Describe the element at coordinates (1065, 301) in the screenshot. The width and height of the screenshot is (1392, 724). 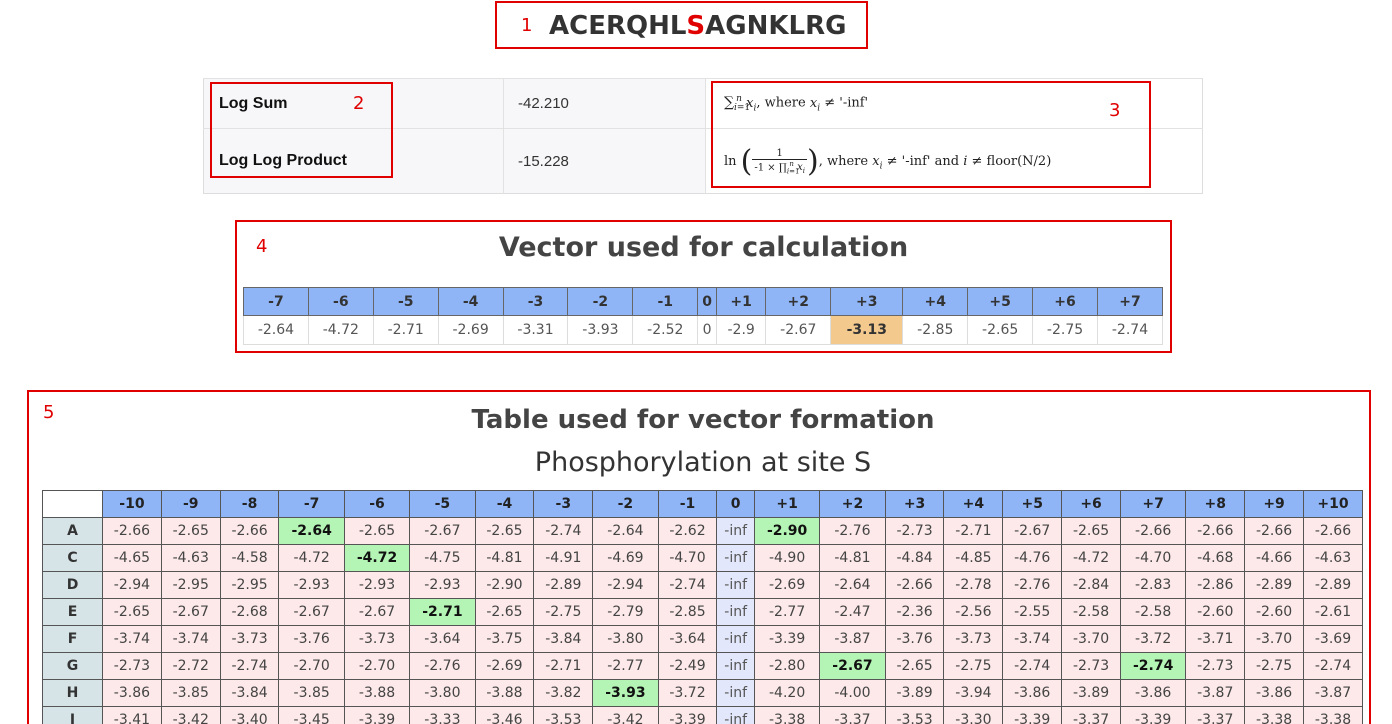
I see `vector-position-header: +6` at that location.